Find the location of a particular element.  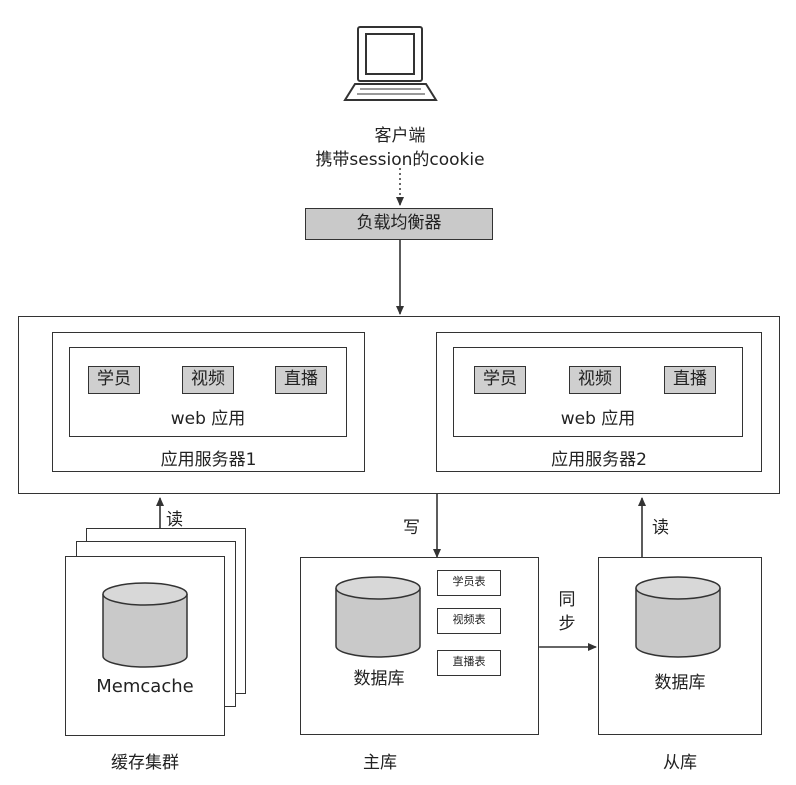

web-app-2: 学员 视频 直播 web 应用 is located at coordinates (598, 392).